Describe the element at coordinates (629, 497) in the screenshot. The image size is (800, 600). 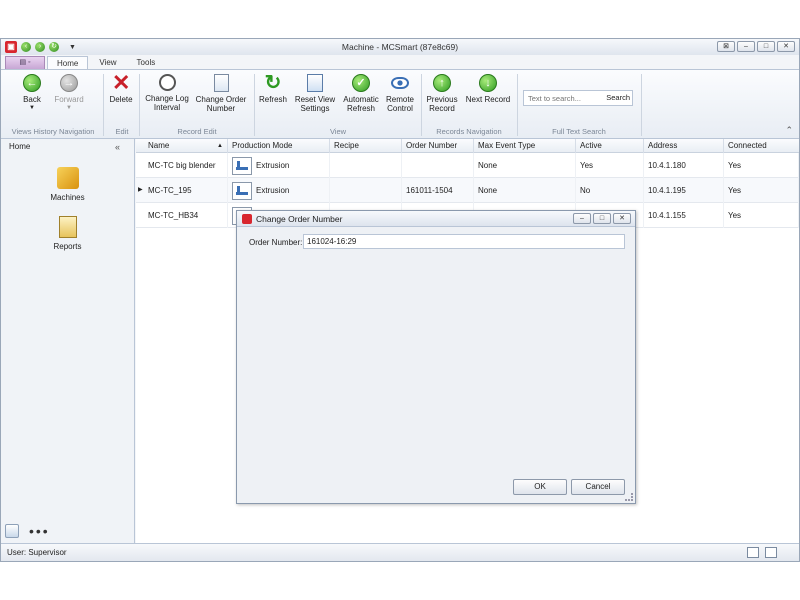
I see `resize-grip-icon` at that location.